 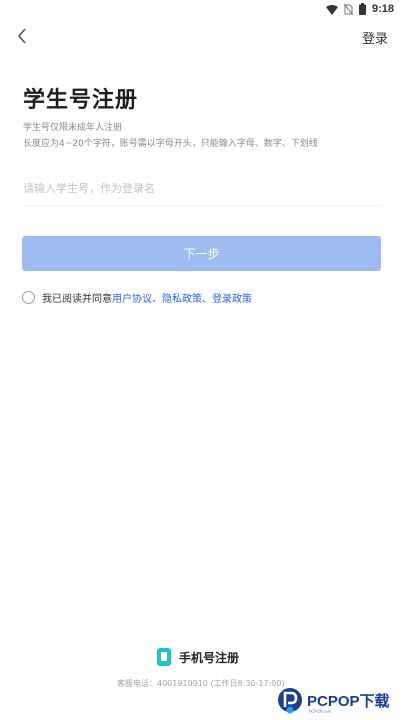 I want to click on chevron-left-icon, so click(x=22, y=38).